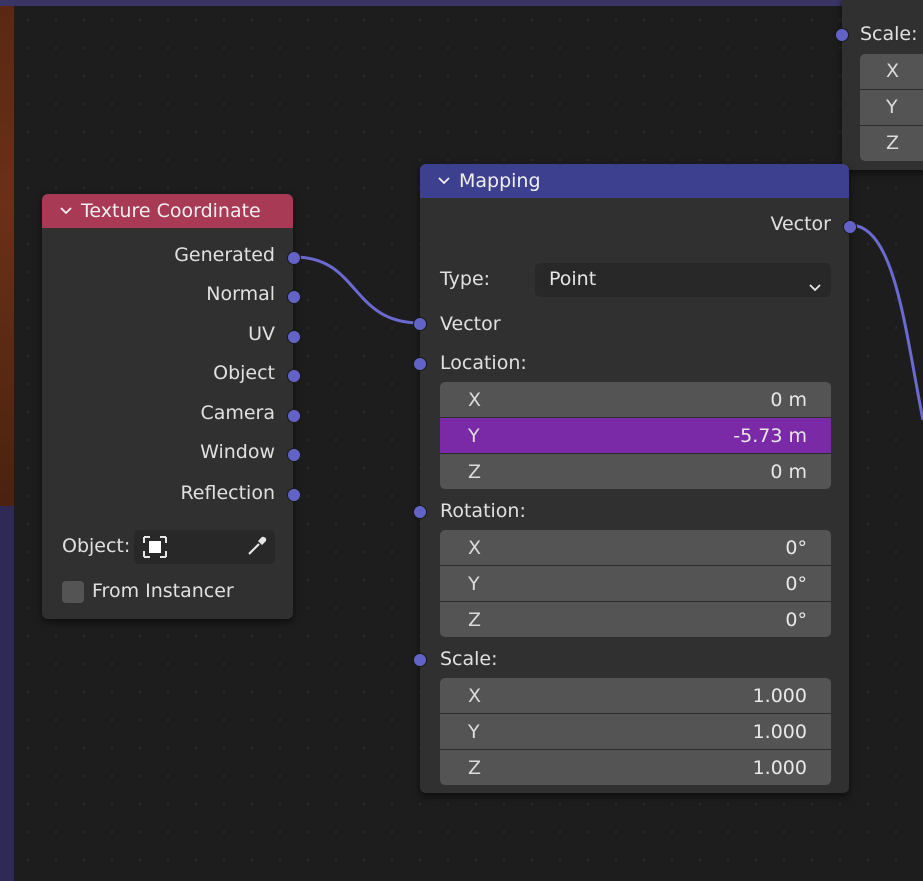 Image resolution: width=923 pixels, height=881 pixels. What do you see at coordinates (294, 337) in the screenshot?
I see `output-uv-socket` at bounding box center [294, 337].